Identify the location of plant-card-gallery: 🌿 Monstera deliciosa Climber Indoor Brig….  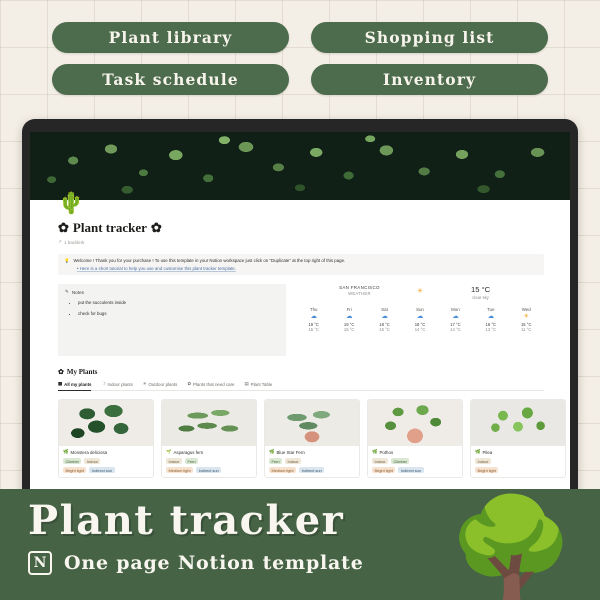
(312, 439).